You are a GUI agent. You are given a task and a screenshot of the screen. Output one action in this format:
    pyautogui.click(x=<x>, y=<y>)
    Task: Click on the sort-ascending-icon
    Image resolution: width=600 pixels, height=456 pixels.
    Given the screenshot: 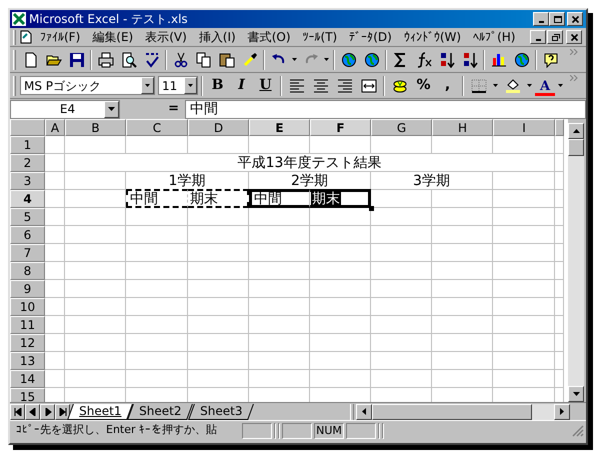 What is the action you would take?
    pyautogui.click(x=446, y=60)
    